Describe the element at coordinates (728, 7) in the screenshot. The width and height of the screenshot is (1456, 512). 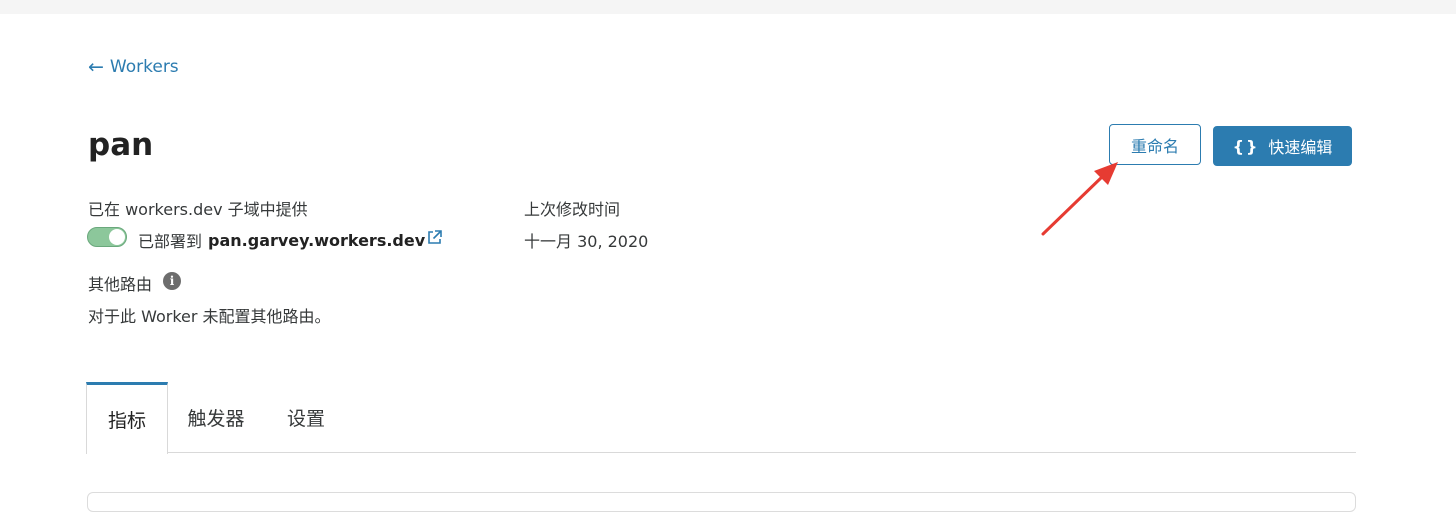
I see `top-bar` at that location.